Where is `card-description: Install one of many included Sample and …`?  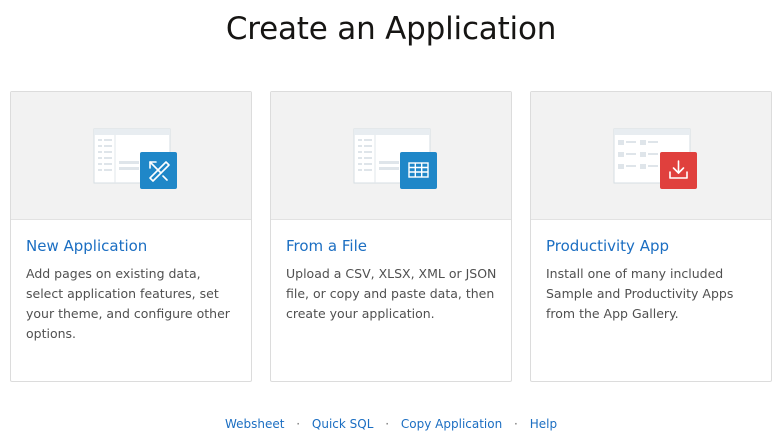 card-description: Install one of many included Sample and … is located at coordinates (640, 293).